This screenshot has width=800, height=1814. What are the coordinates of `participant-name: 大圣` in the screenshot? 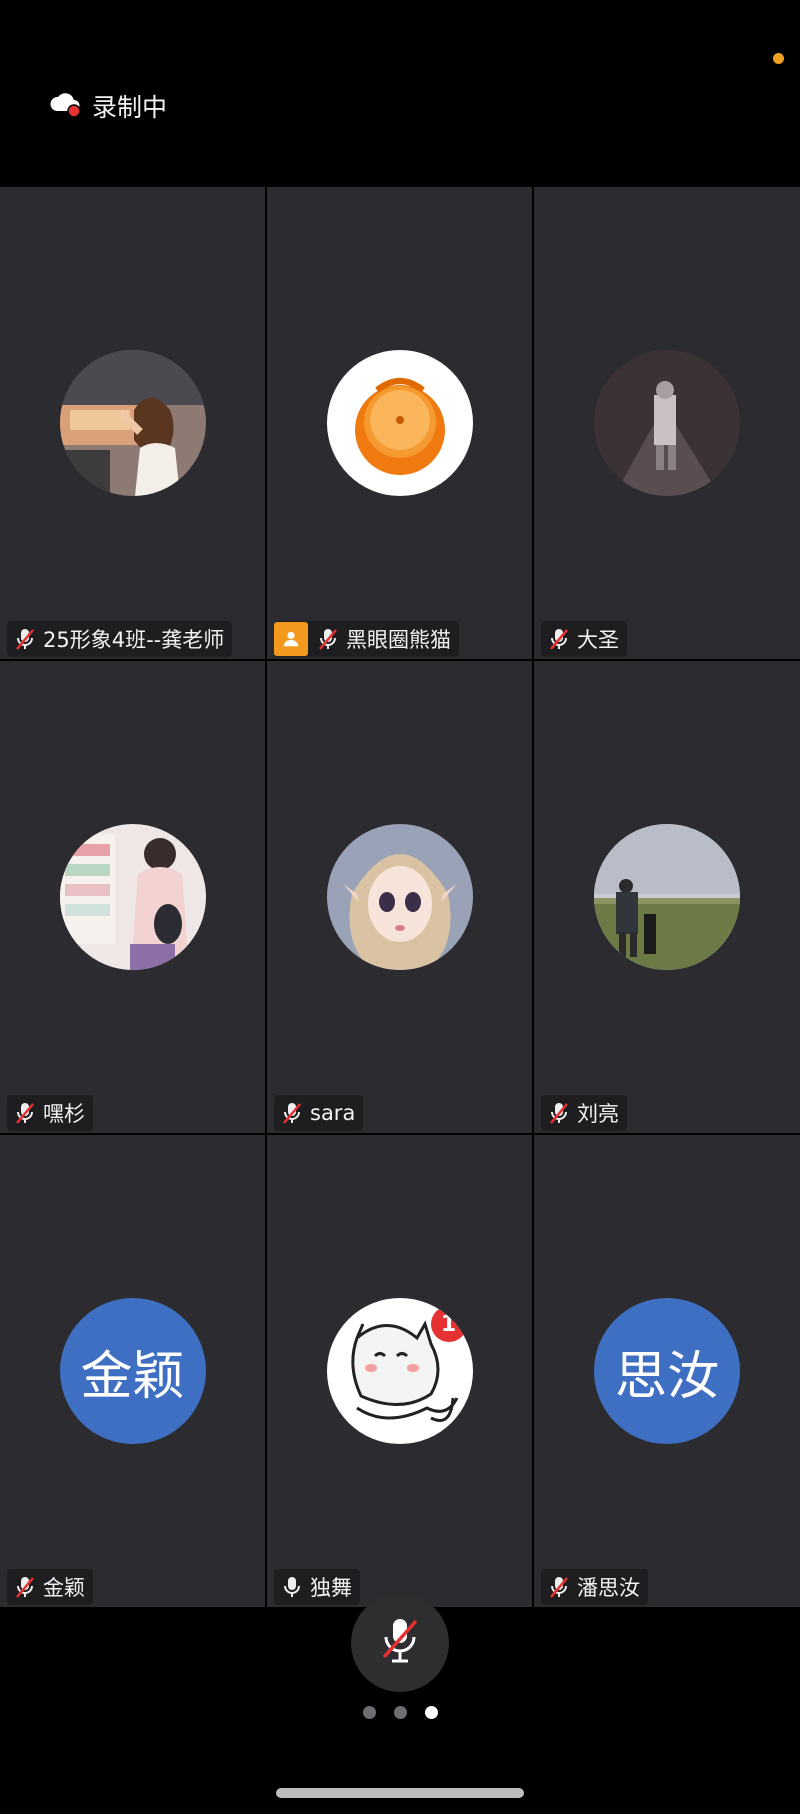 It's located at (598, 640).